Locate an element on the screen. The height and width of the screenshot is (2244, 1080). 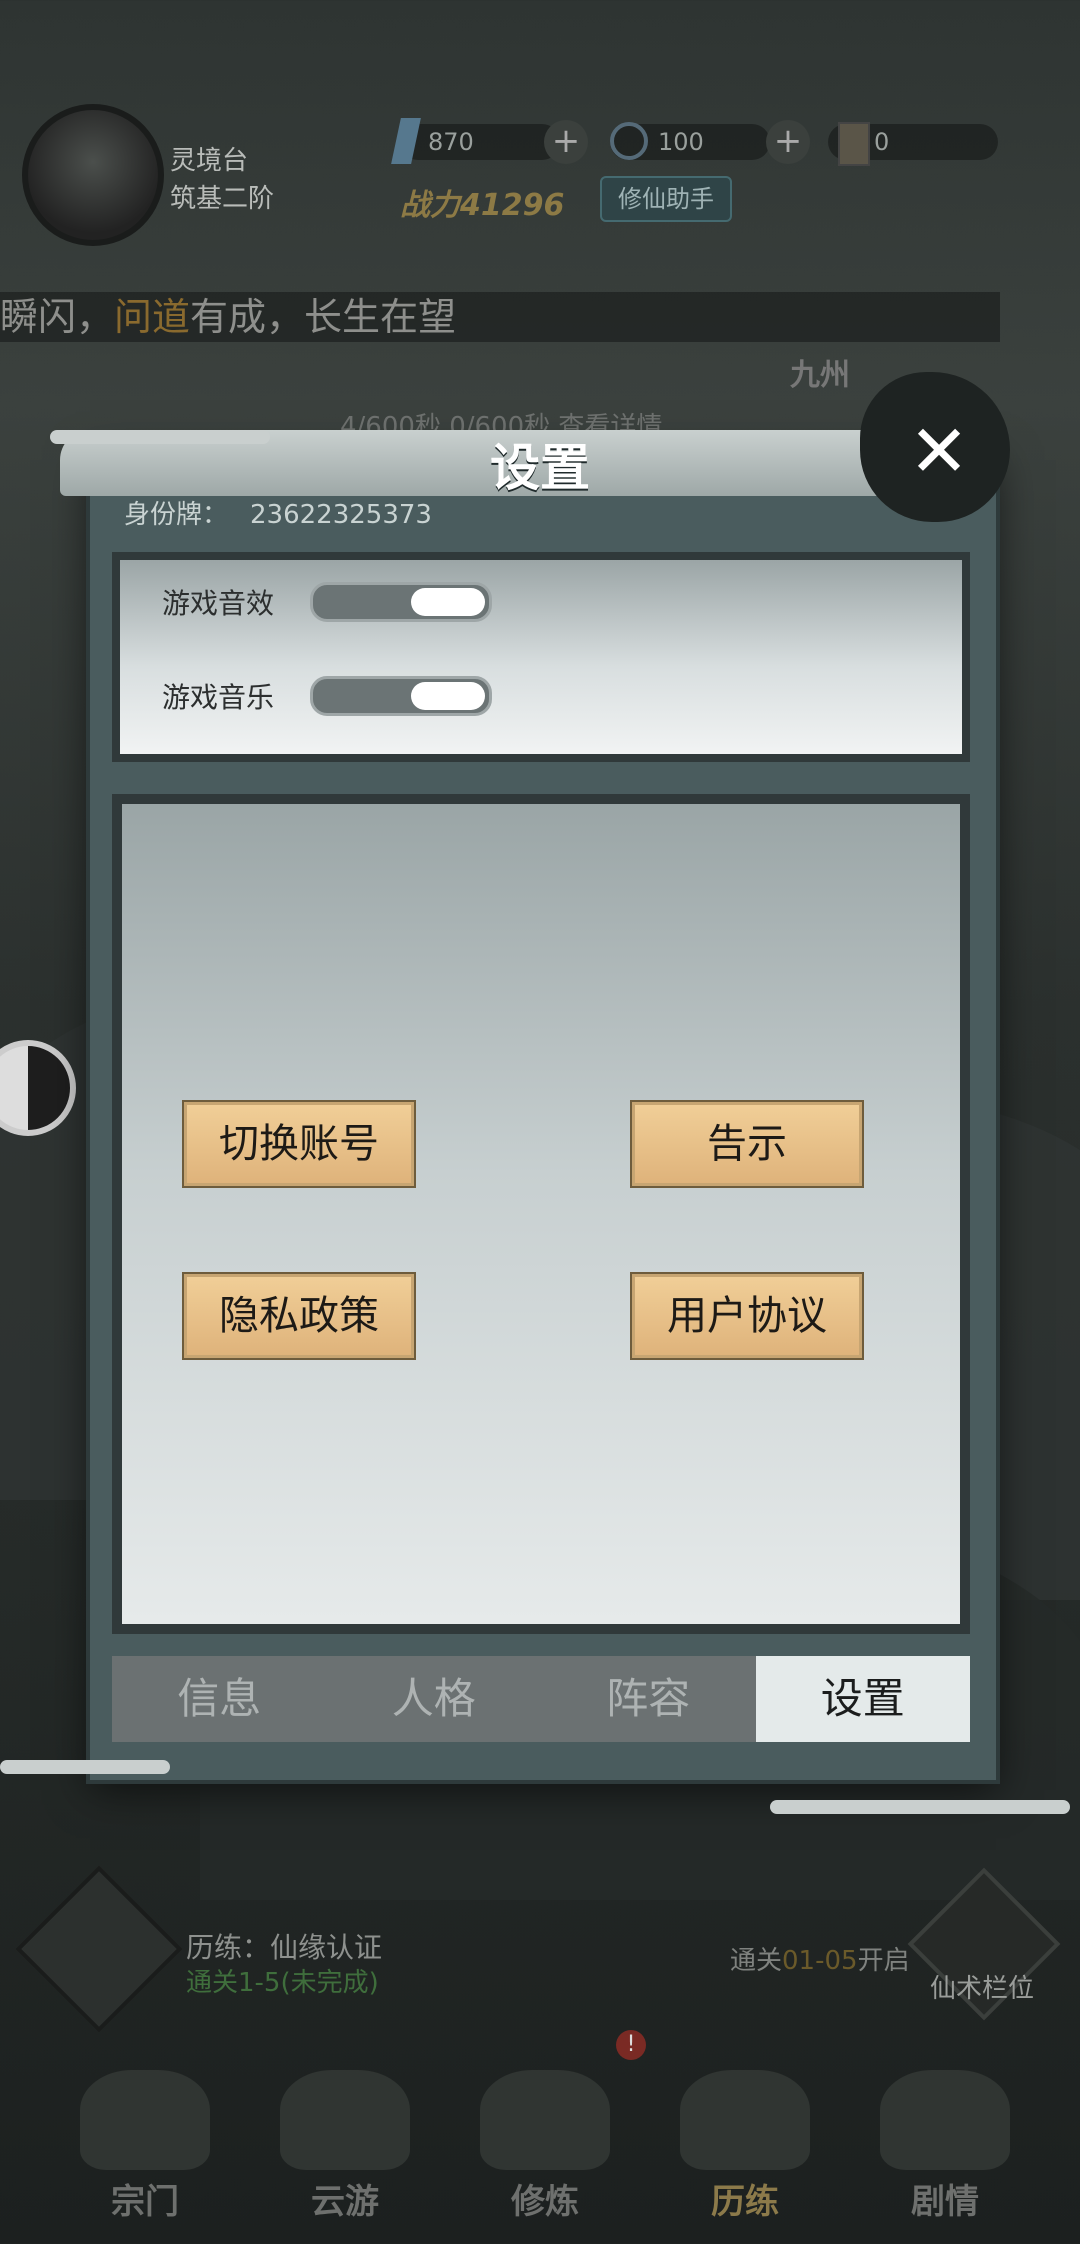
crystal-bar is located at coordinates (480, 142).